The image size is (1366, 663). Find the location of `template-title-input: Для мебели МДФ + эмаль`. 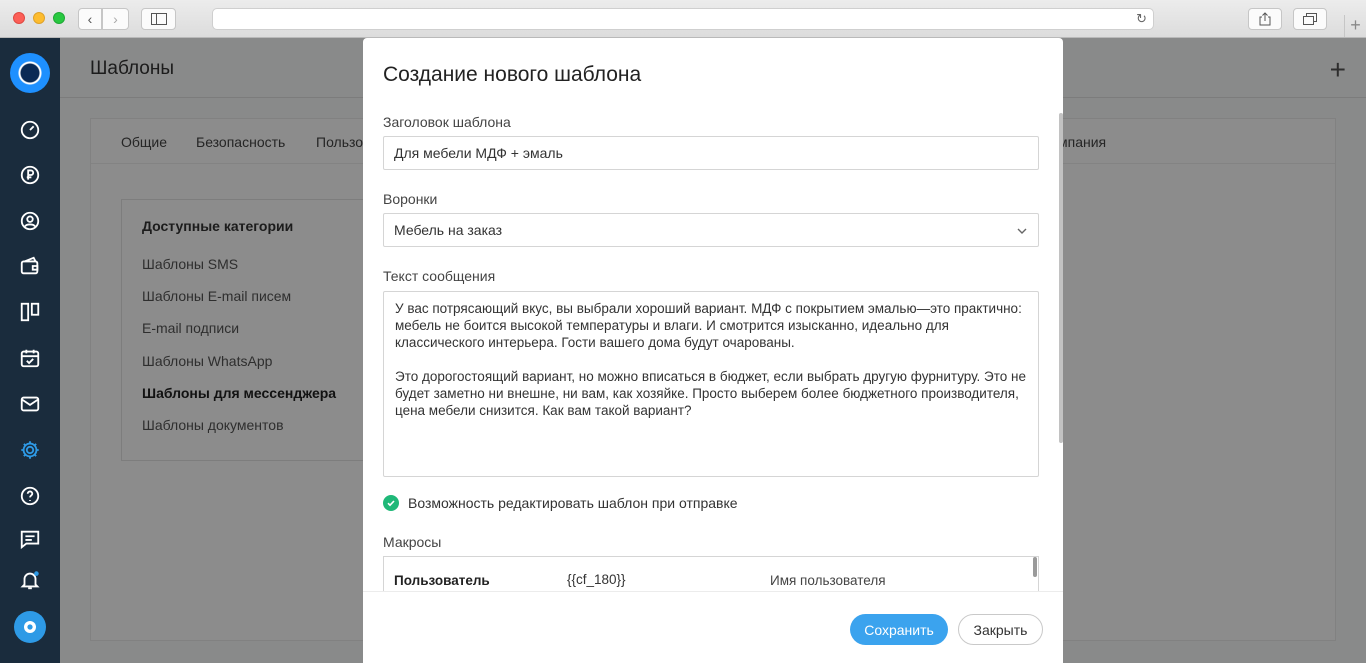

template-title-input: Для мебели МДФ + эмаль is located at coordinates (711, 153).